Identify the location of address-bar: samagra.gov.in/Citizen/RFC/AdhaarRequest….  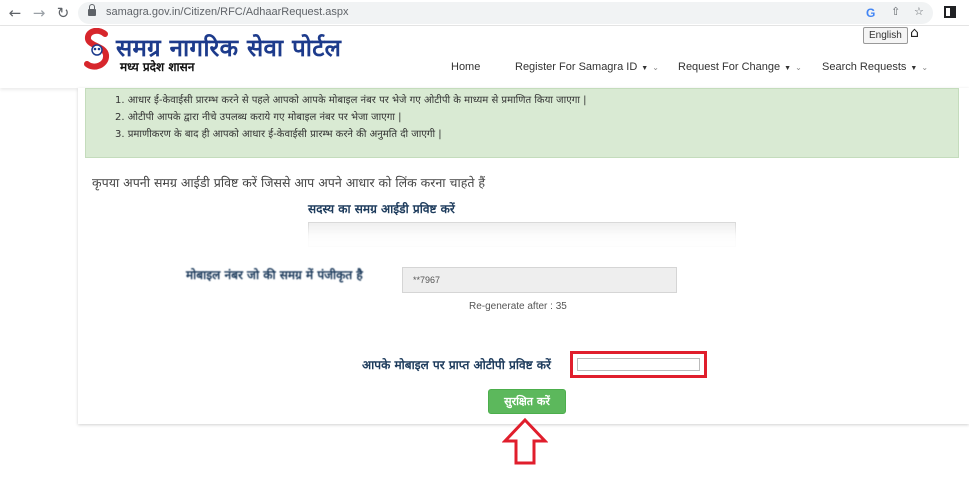
(505, 13).